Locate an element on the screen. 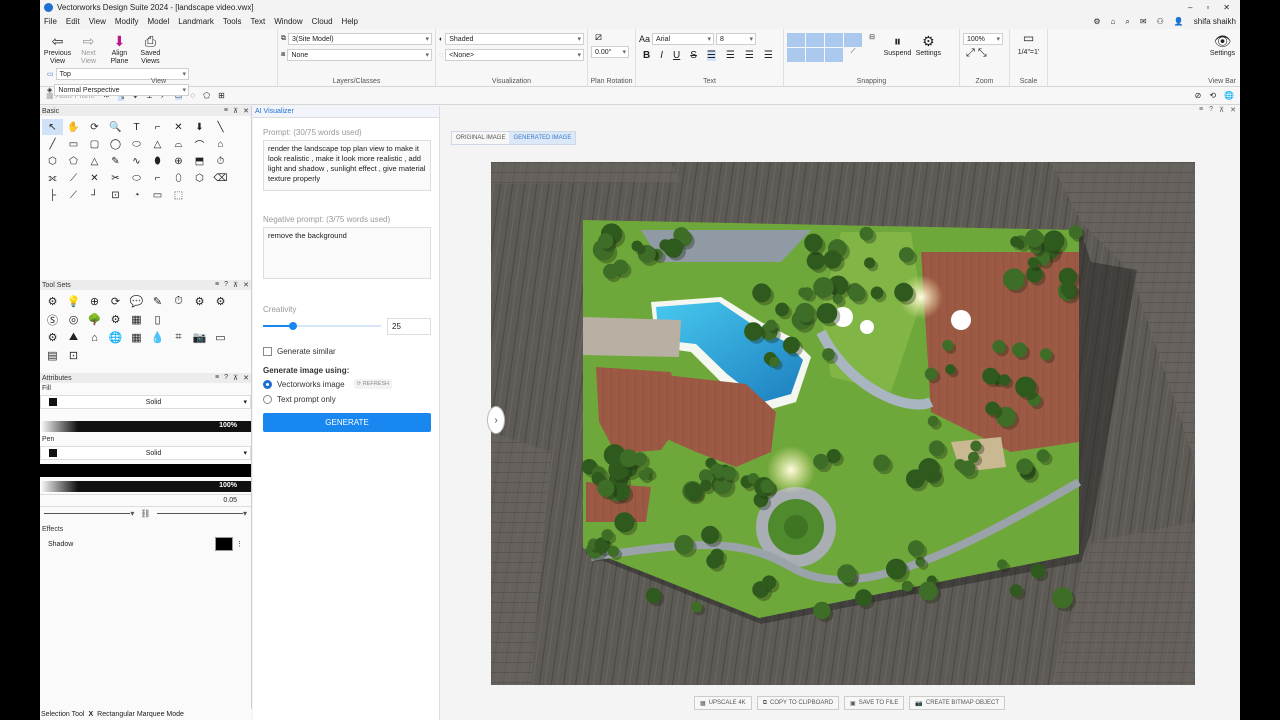 This screenshot has height=720, width=1280. tool-set-7-icon: ⚙ is located at coordinates (199, 301).